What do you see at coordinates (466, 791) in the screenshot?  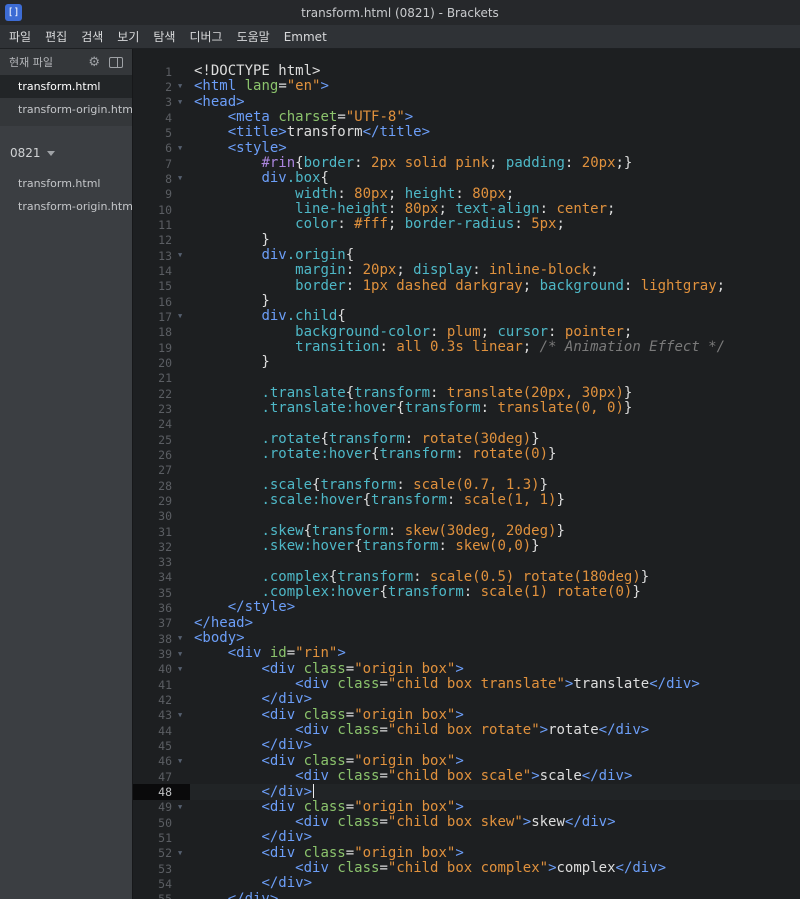 I see `code-line: 48 </div>` at bounding box center [466, 791].